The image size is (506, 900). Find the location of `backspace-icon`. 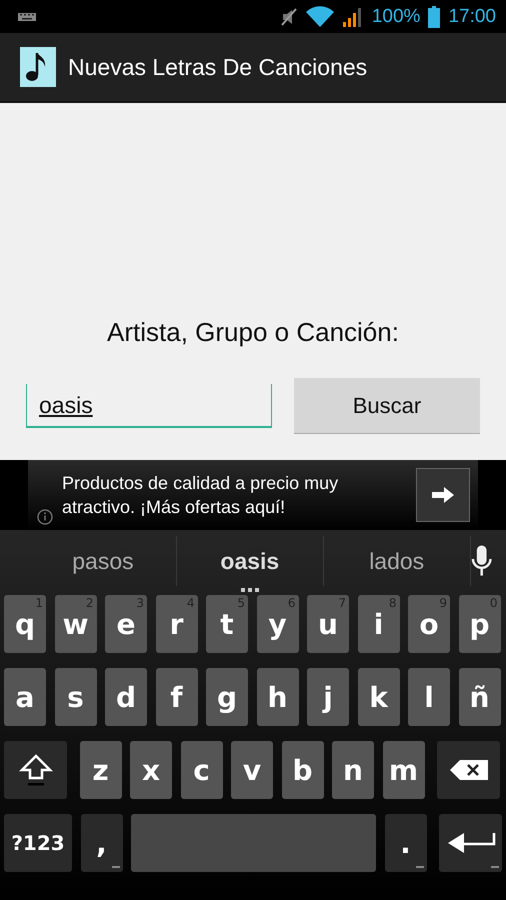

backspace-icon is located at coordinates (469, 770).